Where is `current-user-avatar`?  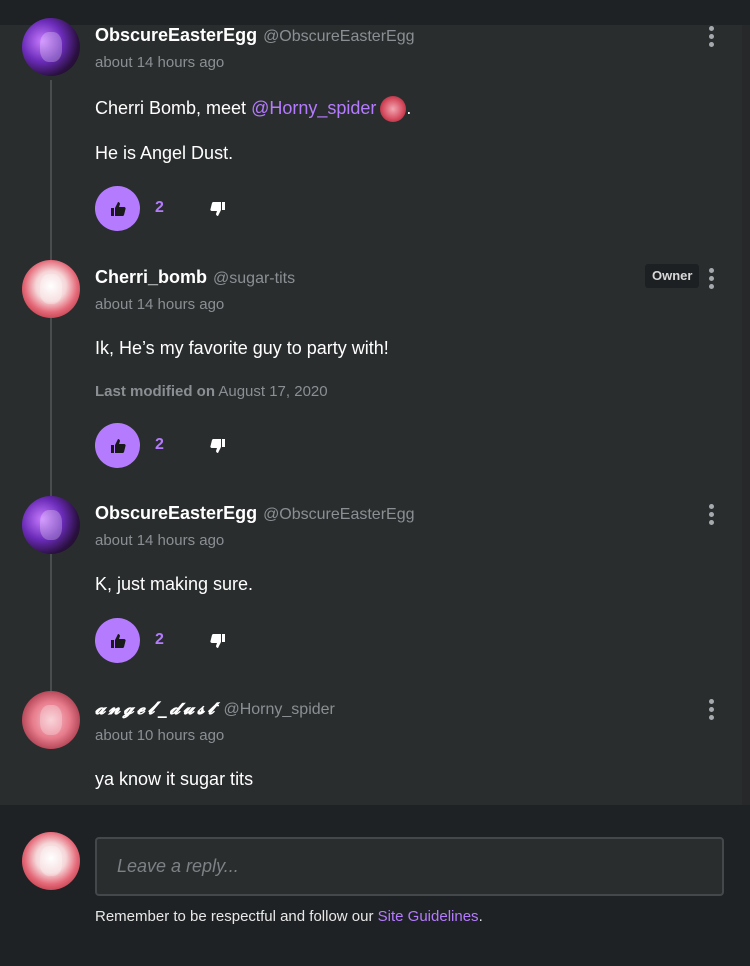 current-user-avatar is located at coordinates (51, 861).